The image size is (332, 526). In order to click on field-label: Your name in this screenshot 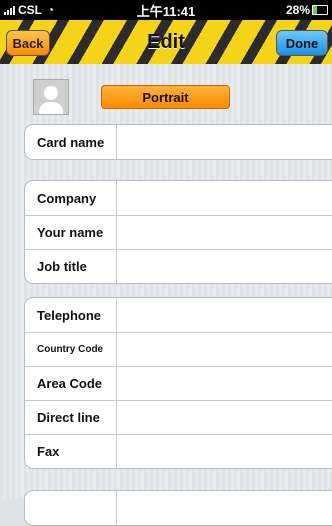, I will do `click(71, 232)`.